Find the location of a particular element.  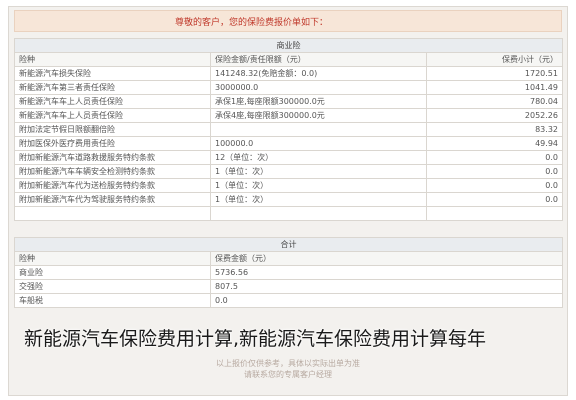

cell-coverage is located at coordinates (112, 213).